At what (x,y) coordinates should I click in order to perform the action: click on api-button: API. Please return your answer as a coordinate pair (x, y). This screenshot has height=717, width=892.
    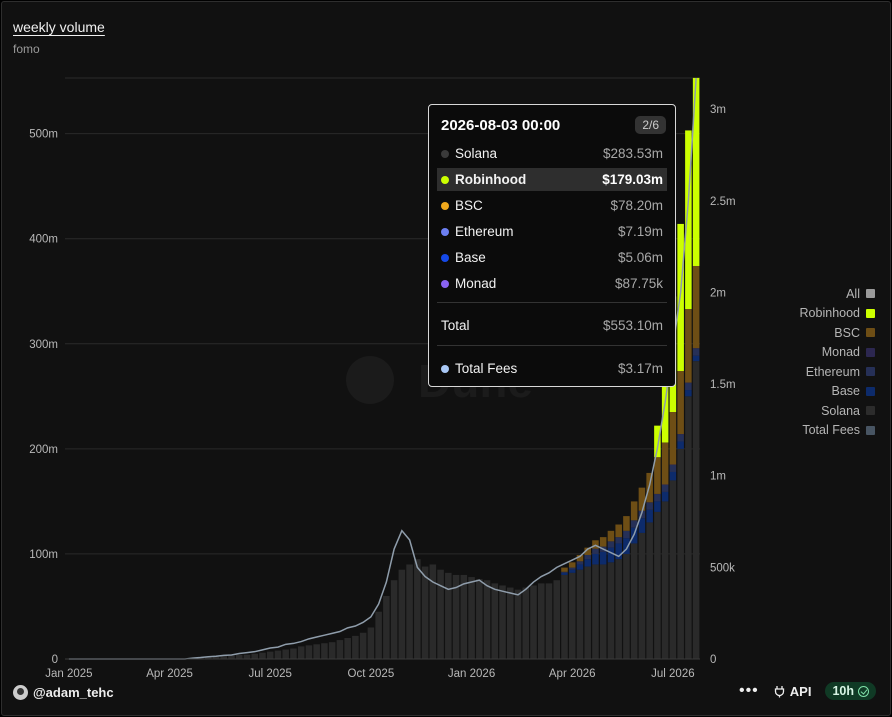
    Looking at the image, I should click on (792, 691).